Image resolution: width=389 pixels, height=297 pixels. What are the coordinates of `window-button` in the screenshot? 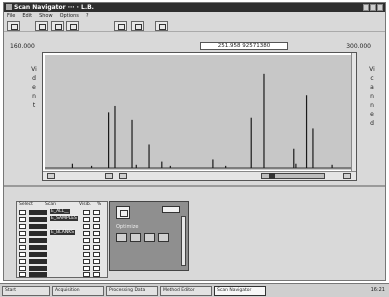 It's located at (120, 26).